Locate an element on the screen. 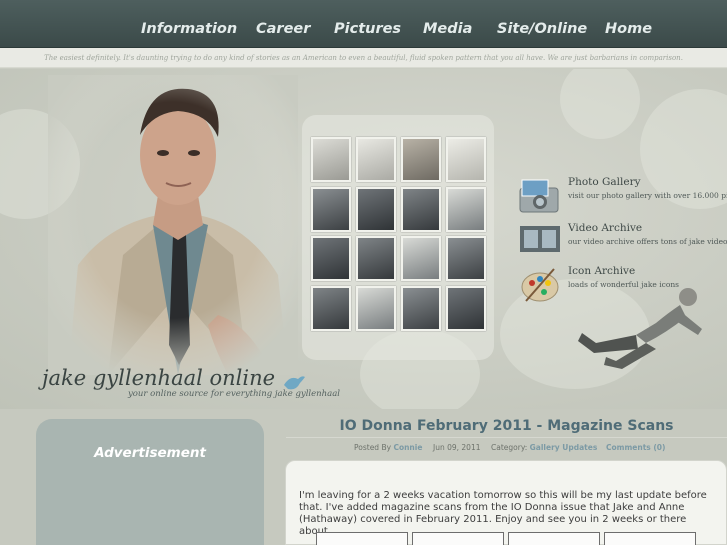  nav-media: Media is located at coordinates (447, 24).